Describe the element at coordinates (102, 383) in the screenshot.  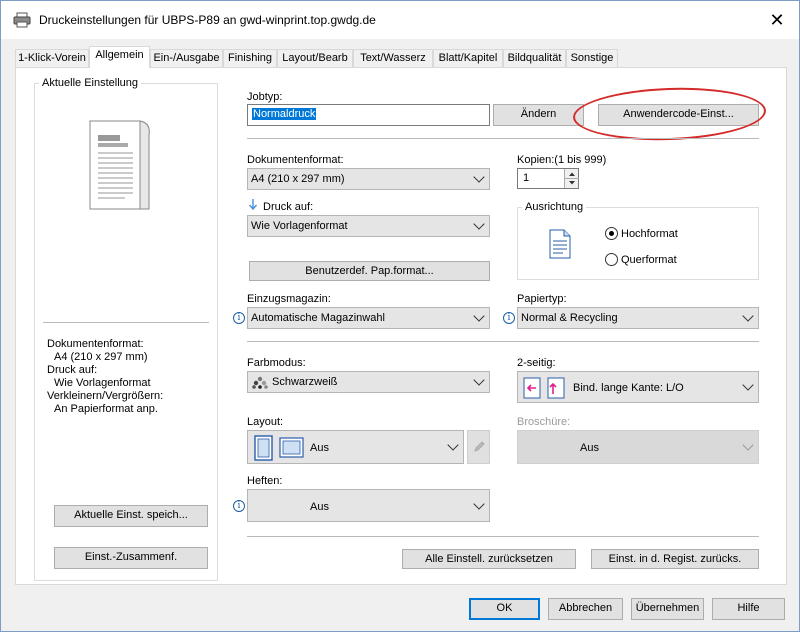
I see `summary-print-on-value: Wie Vorlagenformat` at that location.